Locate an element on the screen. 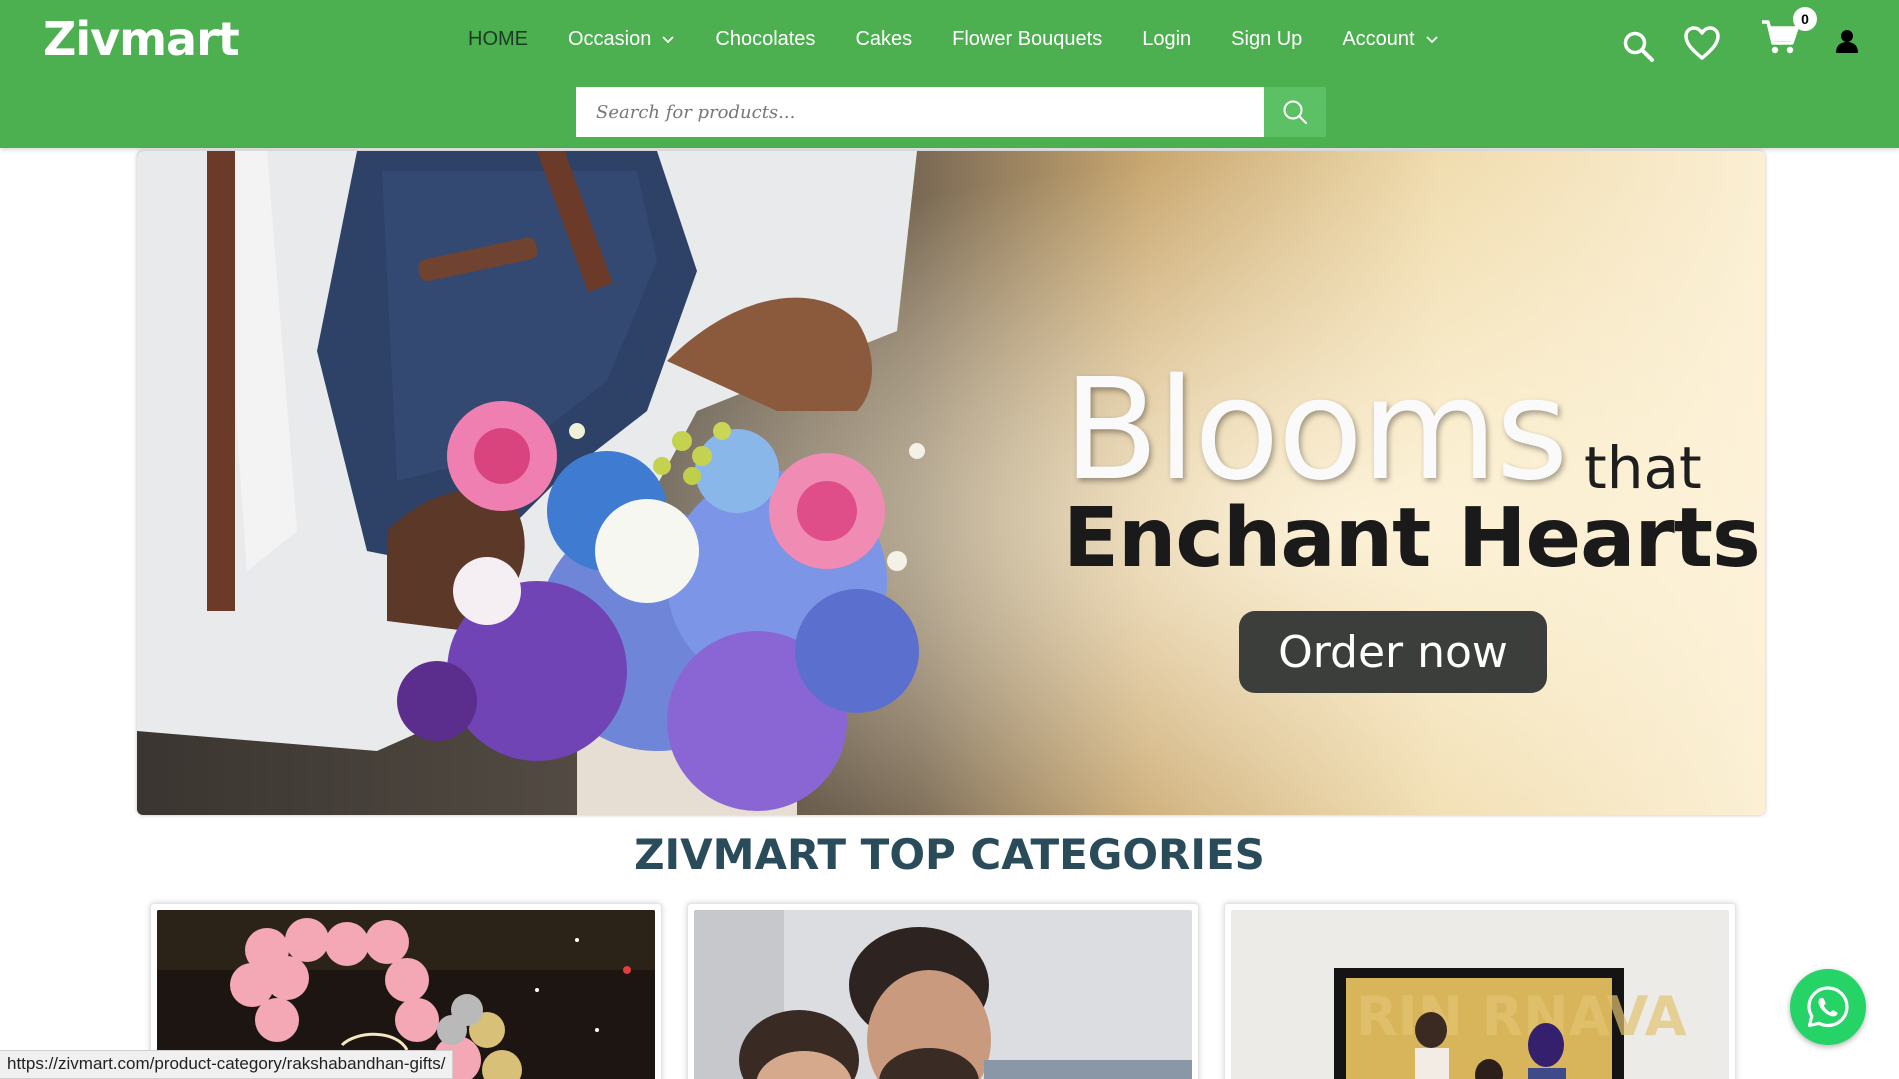 The width and height of the screenshot is (1899, 1079). nav-item-flower-bouquets: Flower Bouquets is located at coordinates (1027, 39).